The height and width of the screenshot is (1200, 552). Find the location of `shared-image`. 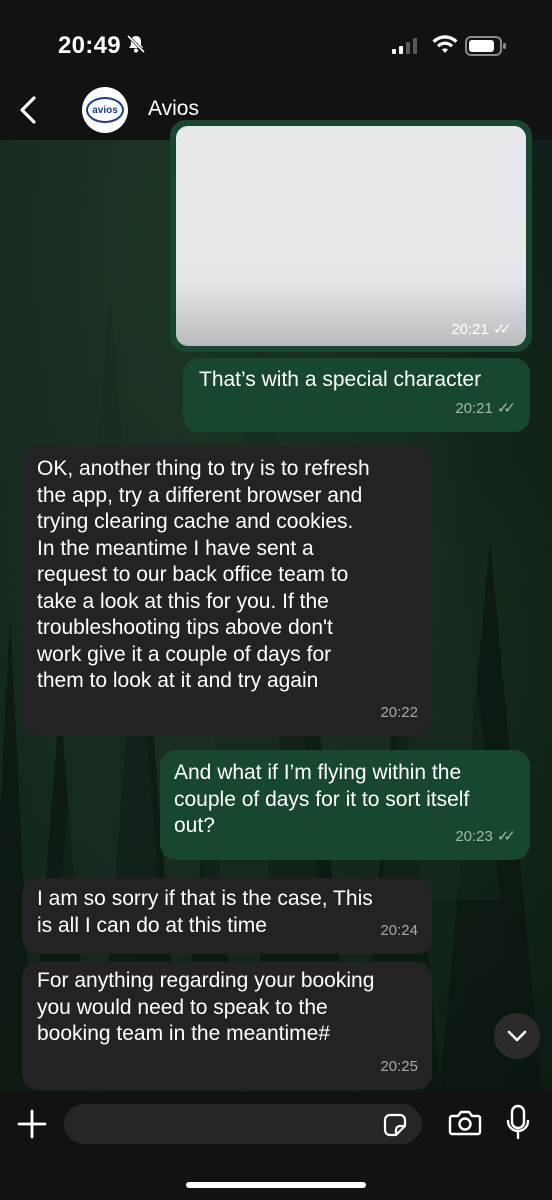

shared-image is located at coordinates (351, 236).